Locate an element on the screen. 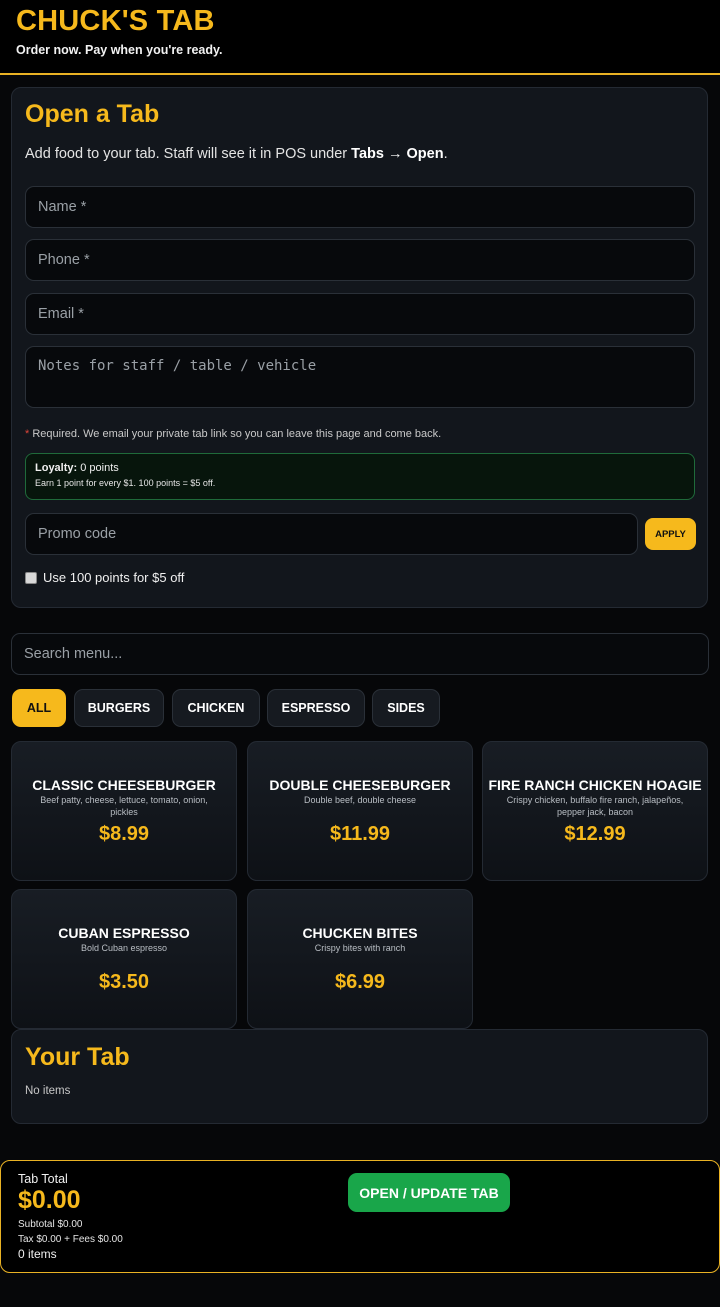  notes-textarea is located at coordinates (360, 377).